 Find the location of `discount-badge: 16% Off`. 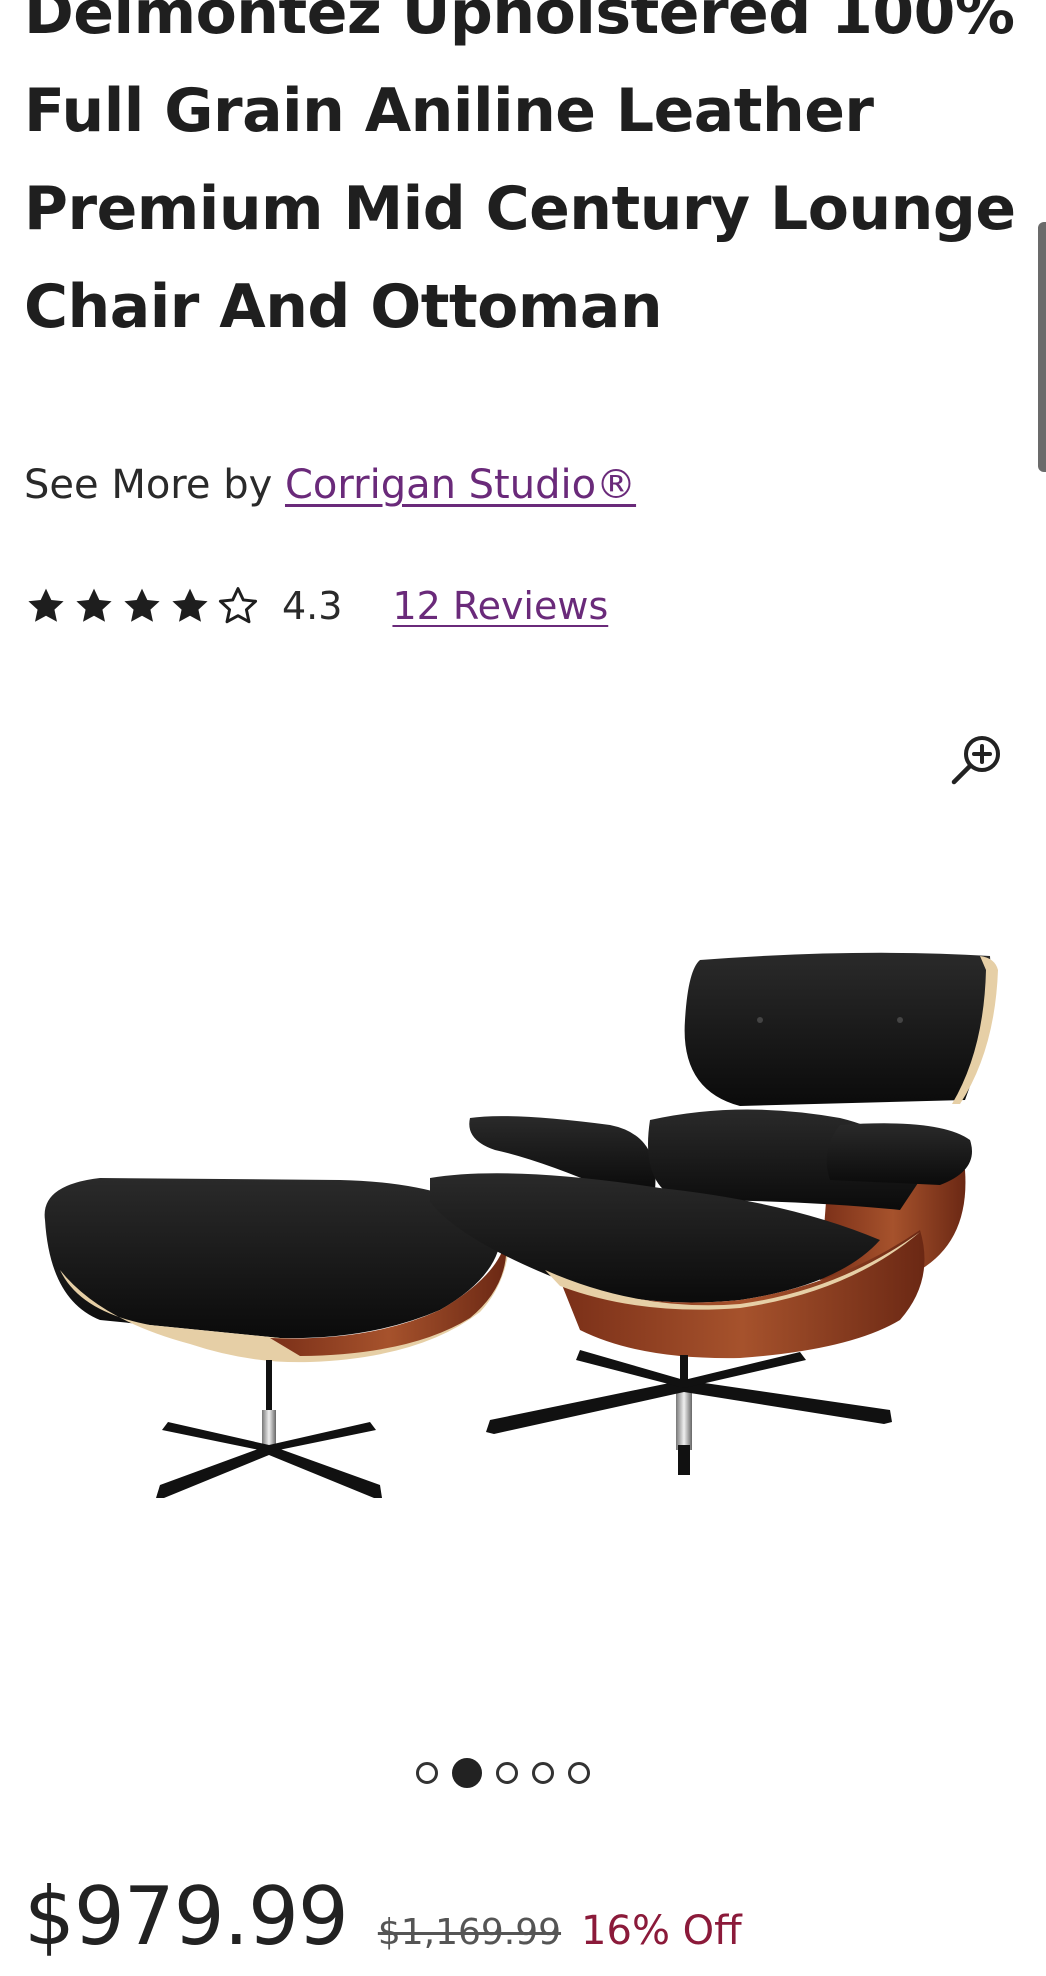

discount-badge: 16% Off is located at coordinates (661, 1931).